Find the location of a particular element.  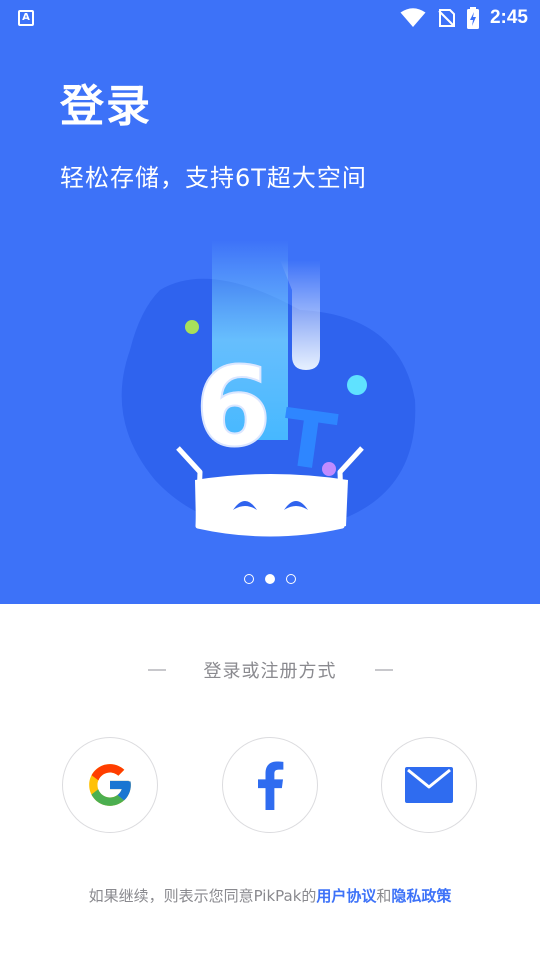

google-icon is located at coordinates (110, 785).